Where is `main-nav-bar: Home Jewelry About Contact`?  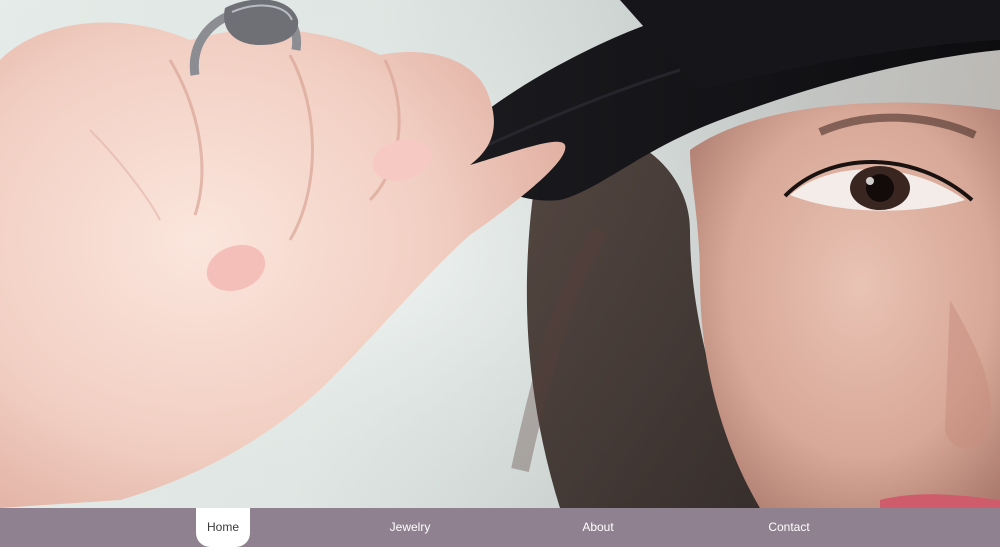
main-nav-bar: Home Jewelry About Contact is located at coordinates (500, 527).